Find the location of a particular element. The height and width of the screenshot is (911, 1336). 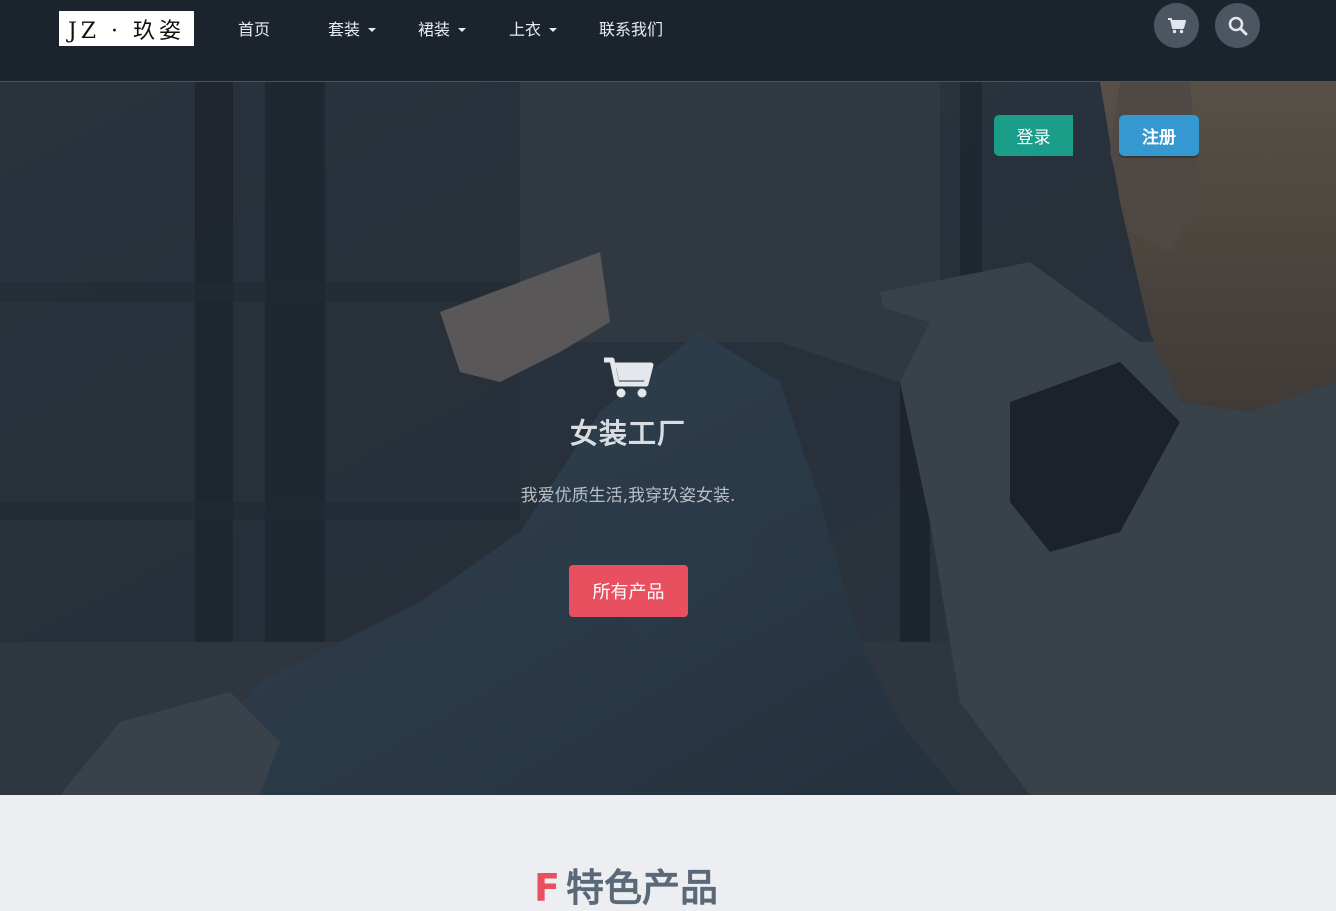

search-icon is located at coordinates (1237, 25).